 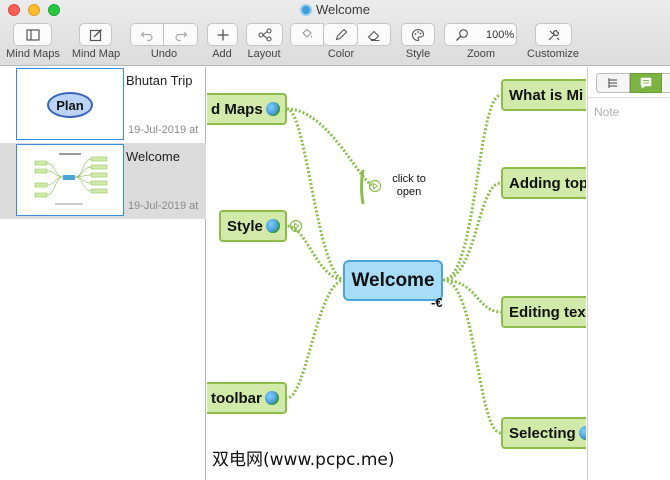 What do you see at coordinates (153, 156) in the screenshot?
I see `document-title: Welcome` at bounding box center [153, 156].